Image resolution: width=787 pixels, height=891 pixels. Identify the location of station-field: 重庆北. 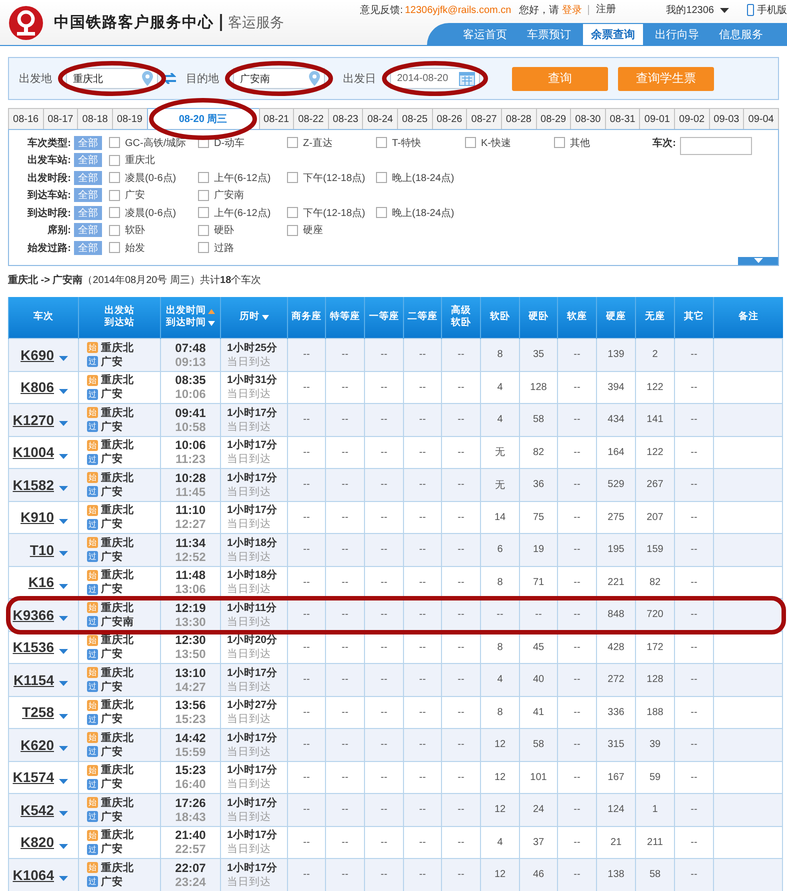
(112, 78).